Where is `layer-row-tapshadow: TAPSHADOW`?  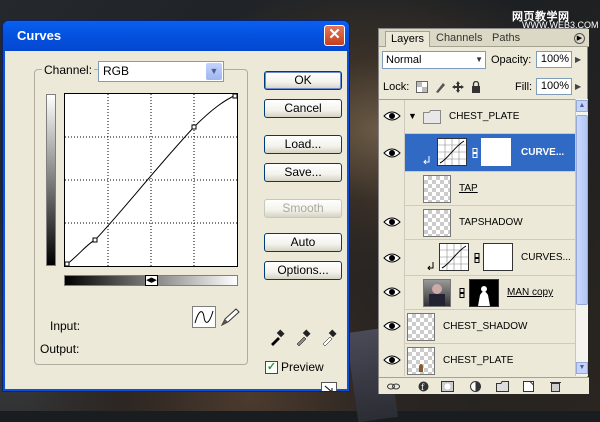
layer-row-tapshadow: TAPSHADOW is located at coordinates (477, 223).